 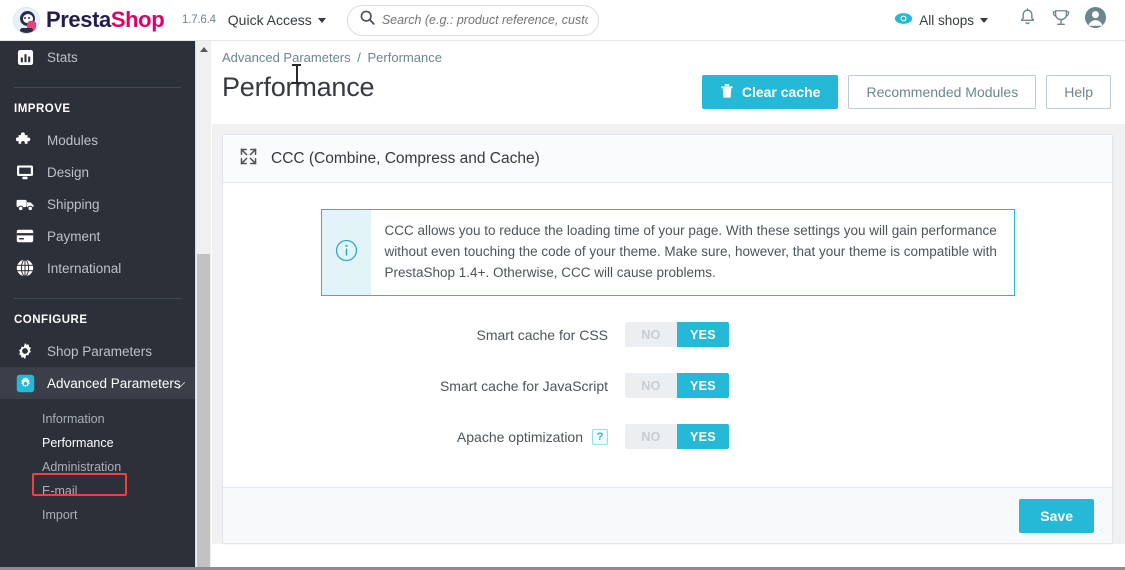 What do you see at coordinates (286, 57) in the screenshot?
I see `breadcrumb-parent: Advanced Parameters` at bounding box center [286, 57].